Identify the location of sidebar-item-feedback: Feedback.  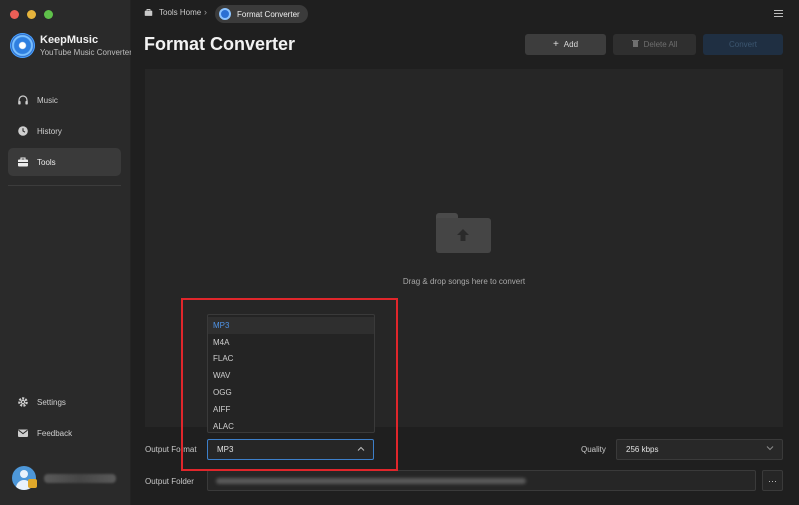
(64, 433).